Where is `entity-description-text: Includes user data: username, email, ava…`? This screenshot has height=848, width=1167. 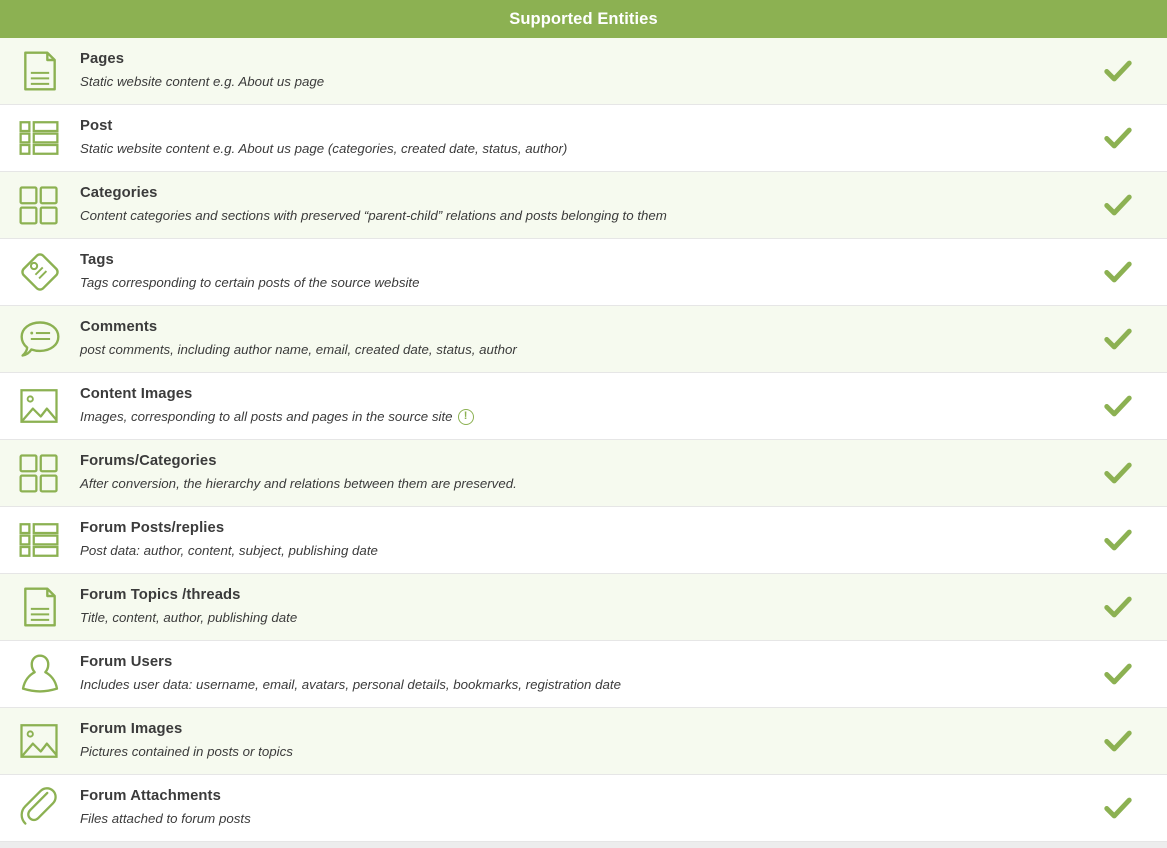
entity-description-text: Includes user data: username, email, ava… is located at coordinates (351, 685).